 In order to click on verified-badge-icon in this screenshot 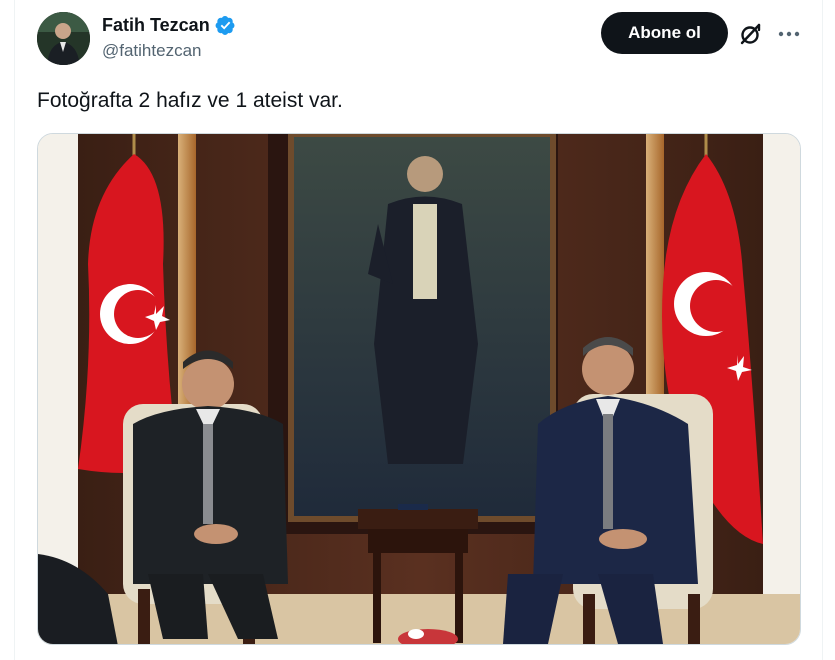, I will do `click(225, 25)`.